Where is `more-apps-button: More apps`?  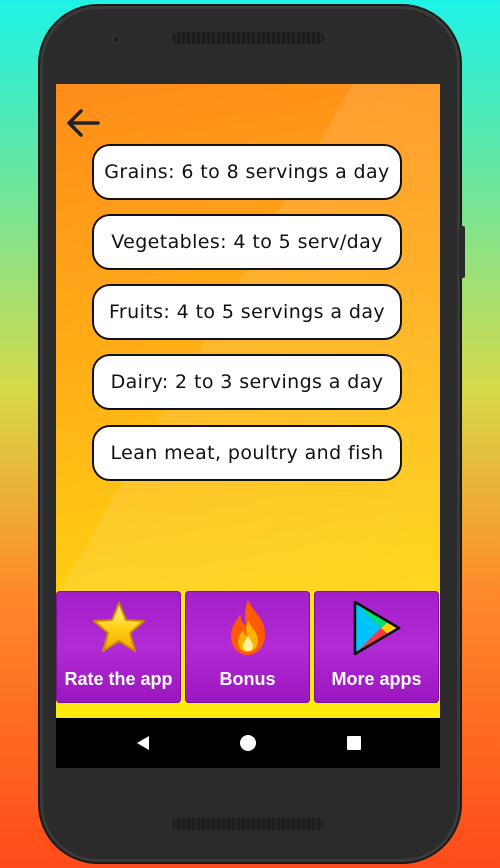
more-apps-button: More apps is located at coordinates (376, 647).